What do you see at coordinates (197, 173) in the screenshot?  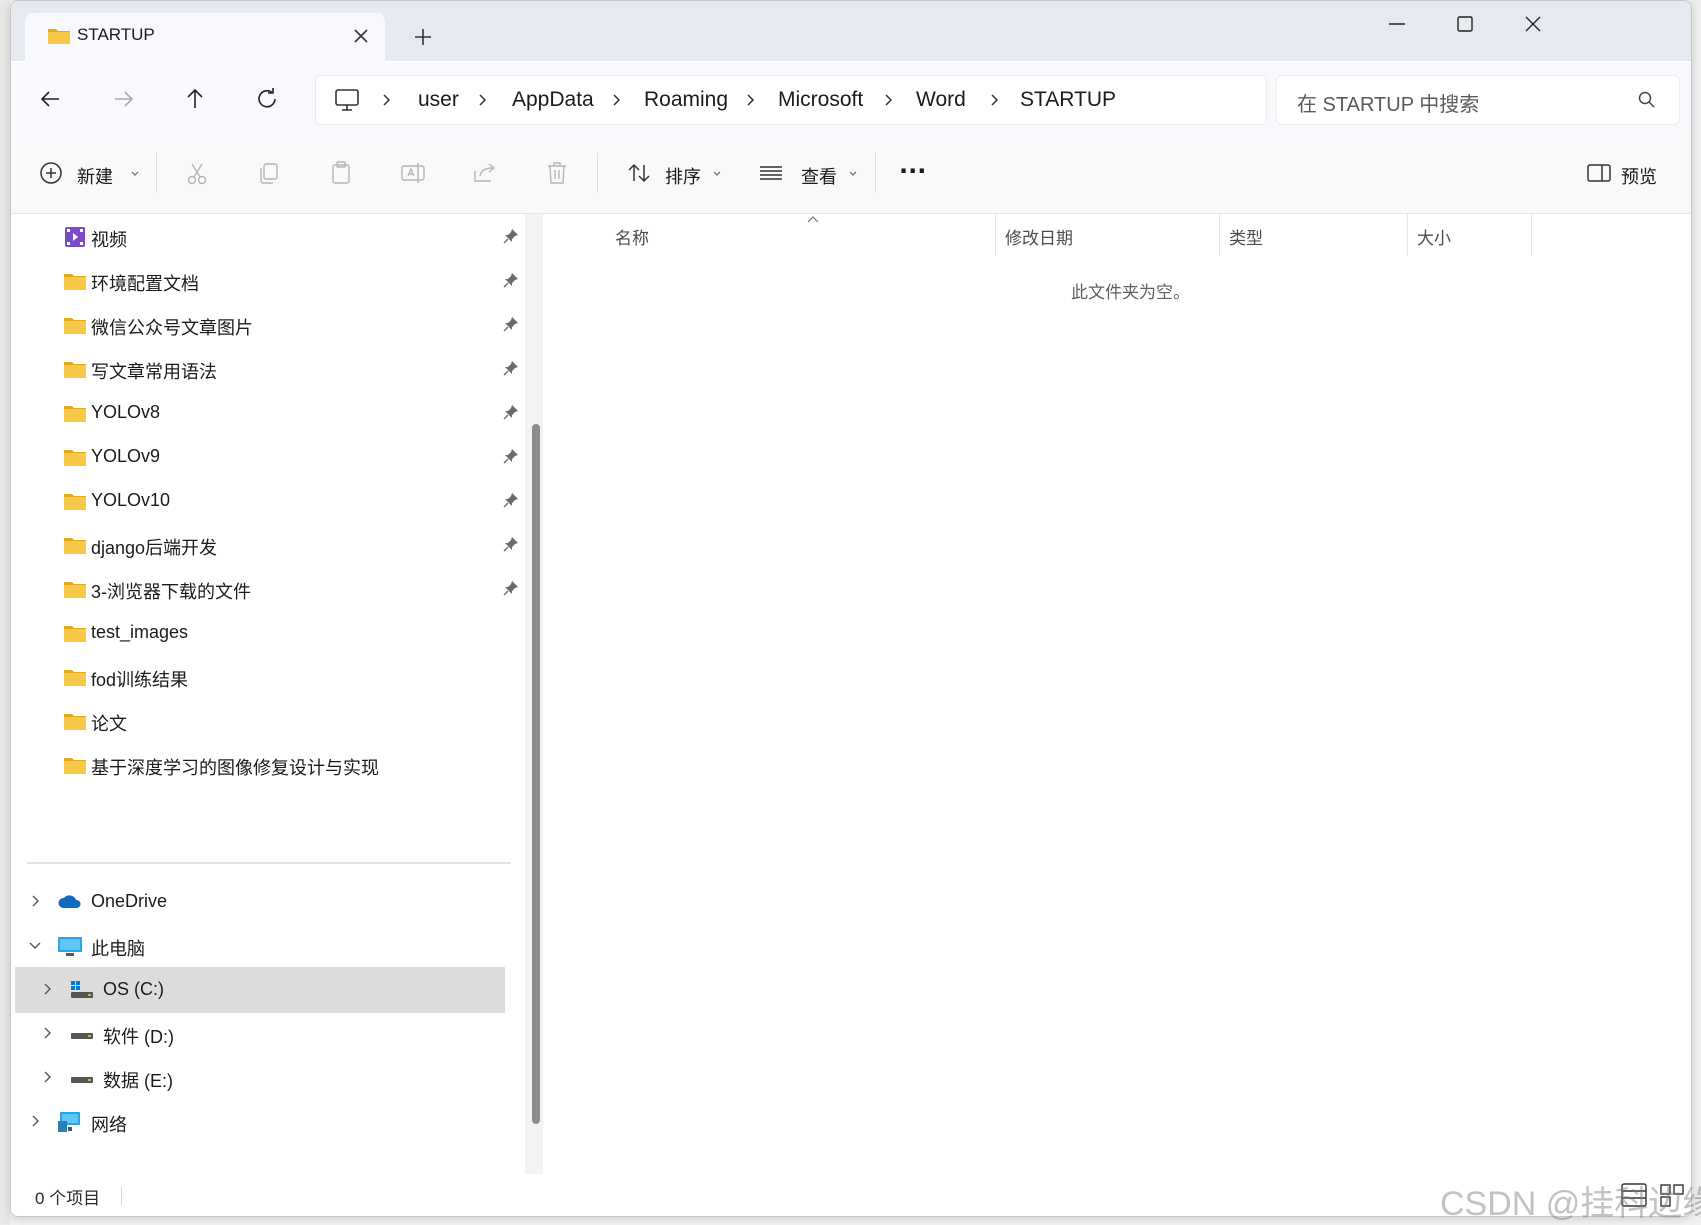 I see `cut-icon` at bounding box center [197, 173].